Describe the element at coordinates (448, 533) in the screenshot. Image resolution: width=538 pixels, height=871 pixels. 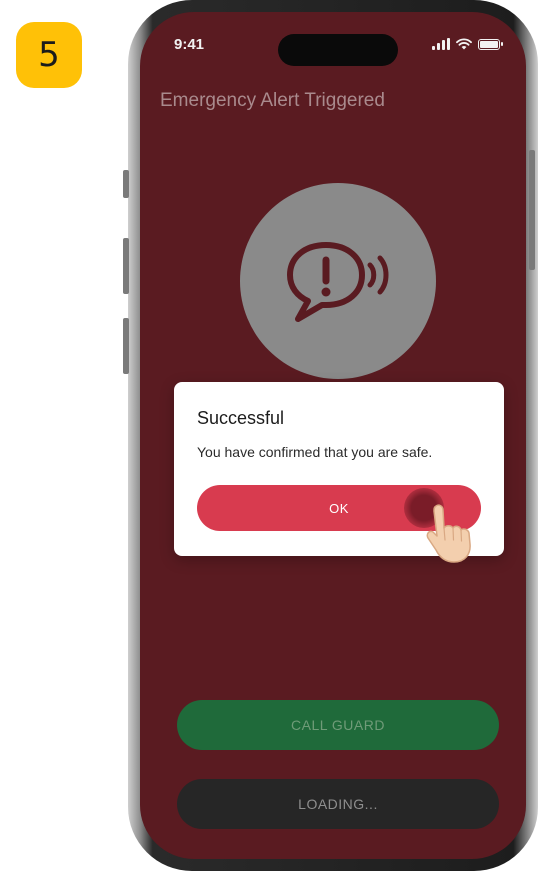
I see `pointing-hand-icon` at that location.